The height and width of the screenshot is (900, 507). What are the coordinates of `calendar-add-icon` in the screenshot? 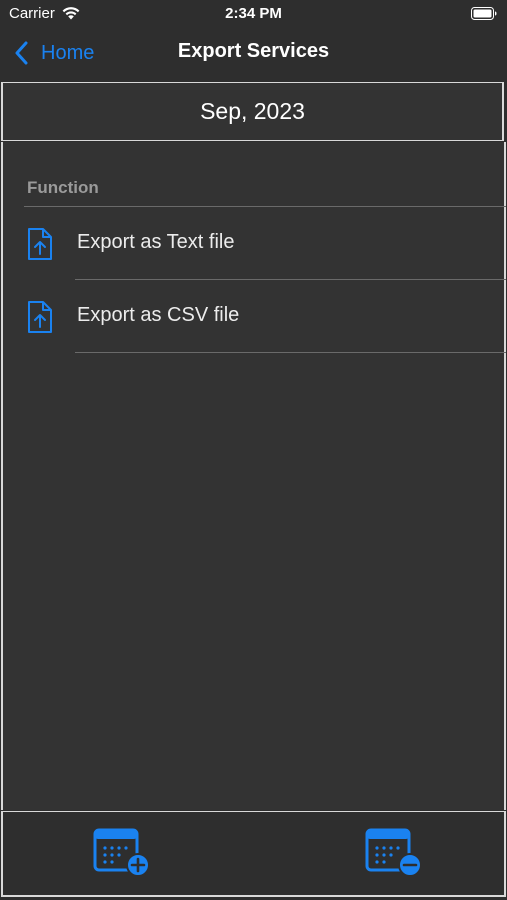 It's located at (121, 852).